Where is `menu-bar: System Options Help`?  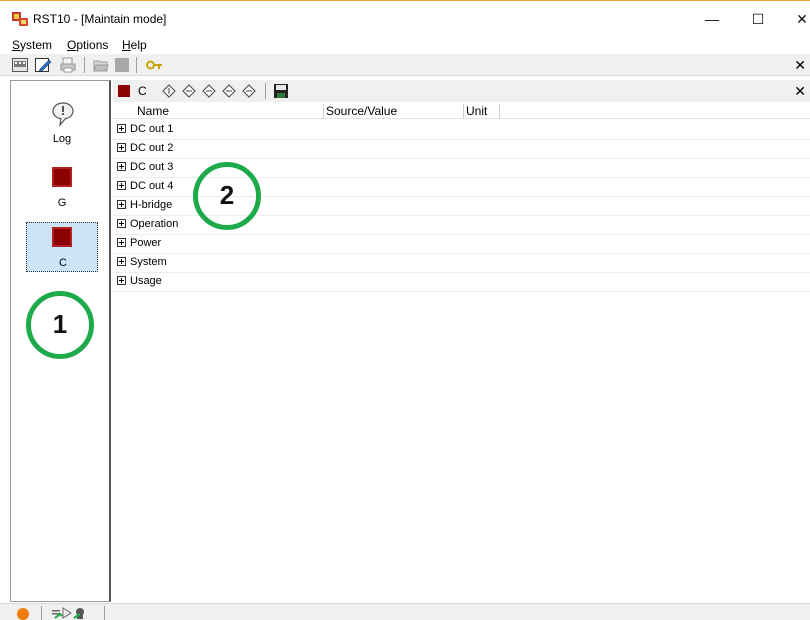 menu-bar: System Options Help is located at coordinates (405, 45).